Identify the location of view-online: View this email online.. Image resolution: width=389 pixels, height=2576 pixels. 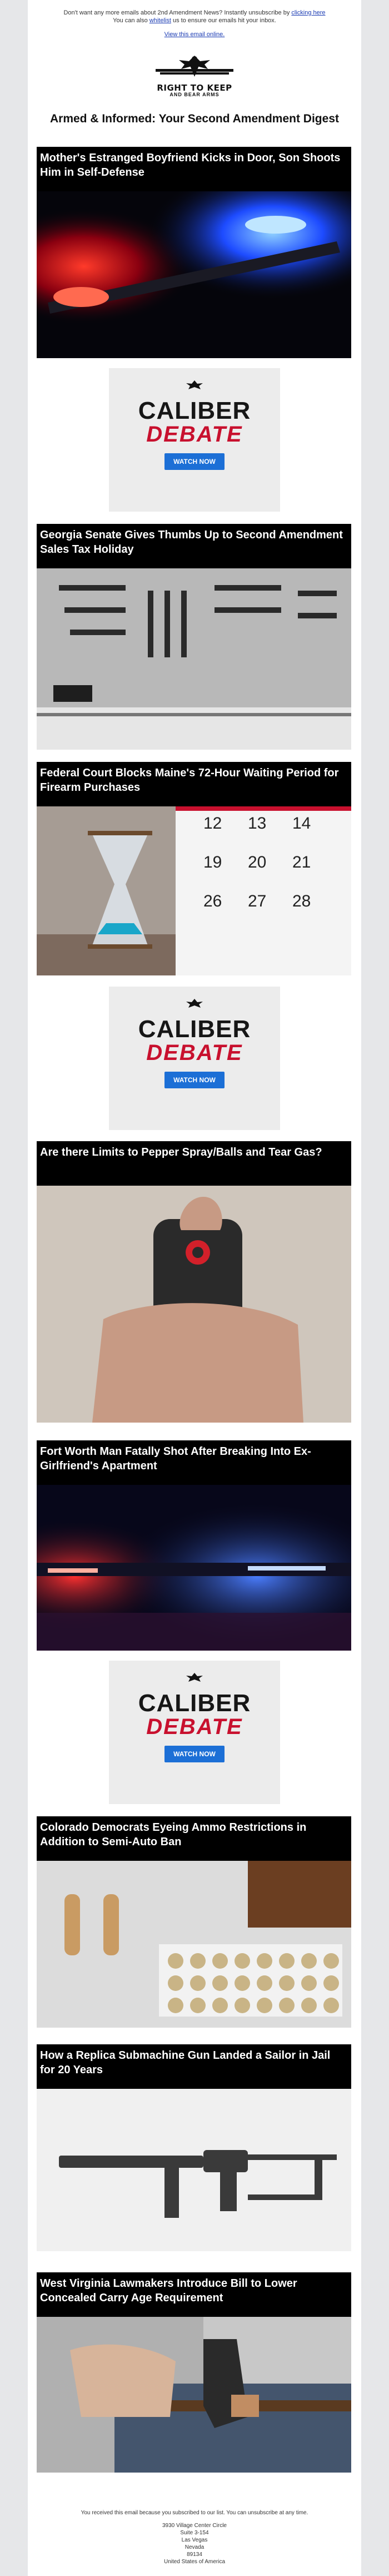
(194, 34).